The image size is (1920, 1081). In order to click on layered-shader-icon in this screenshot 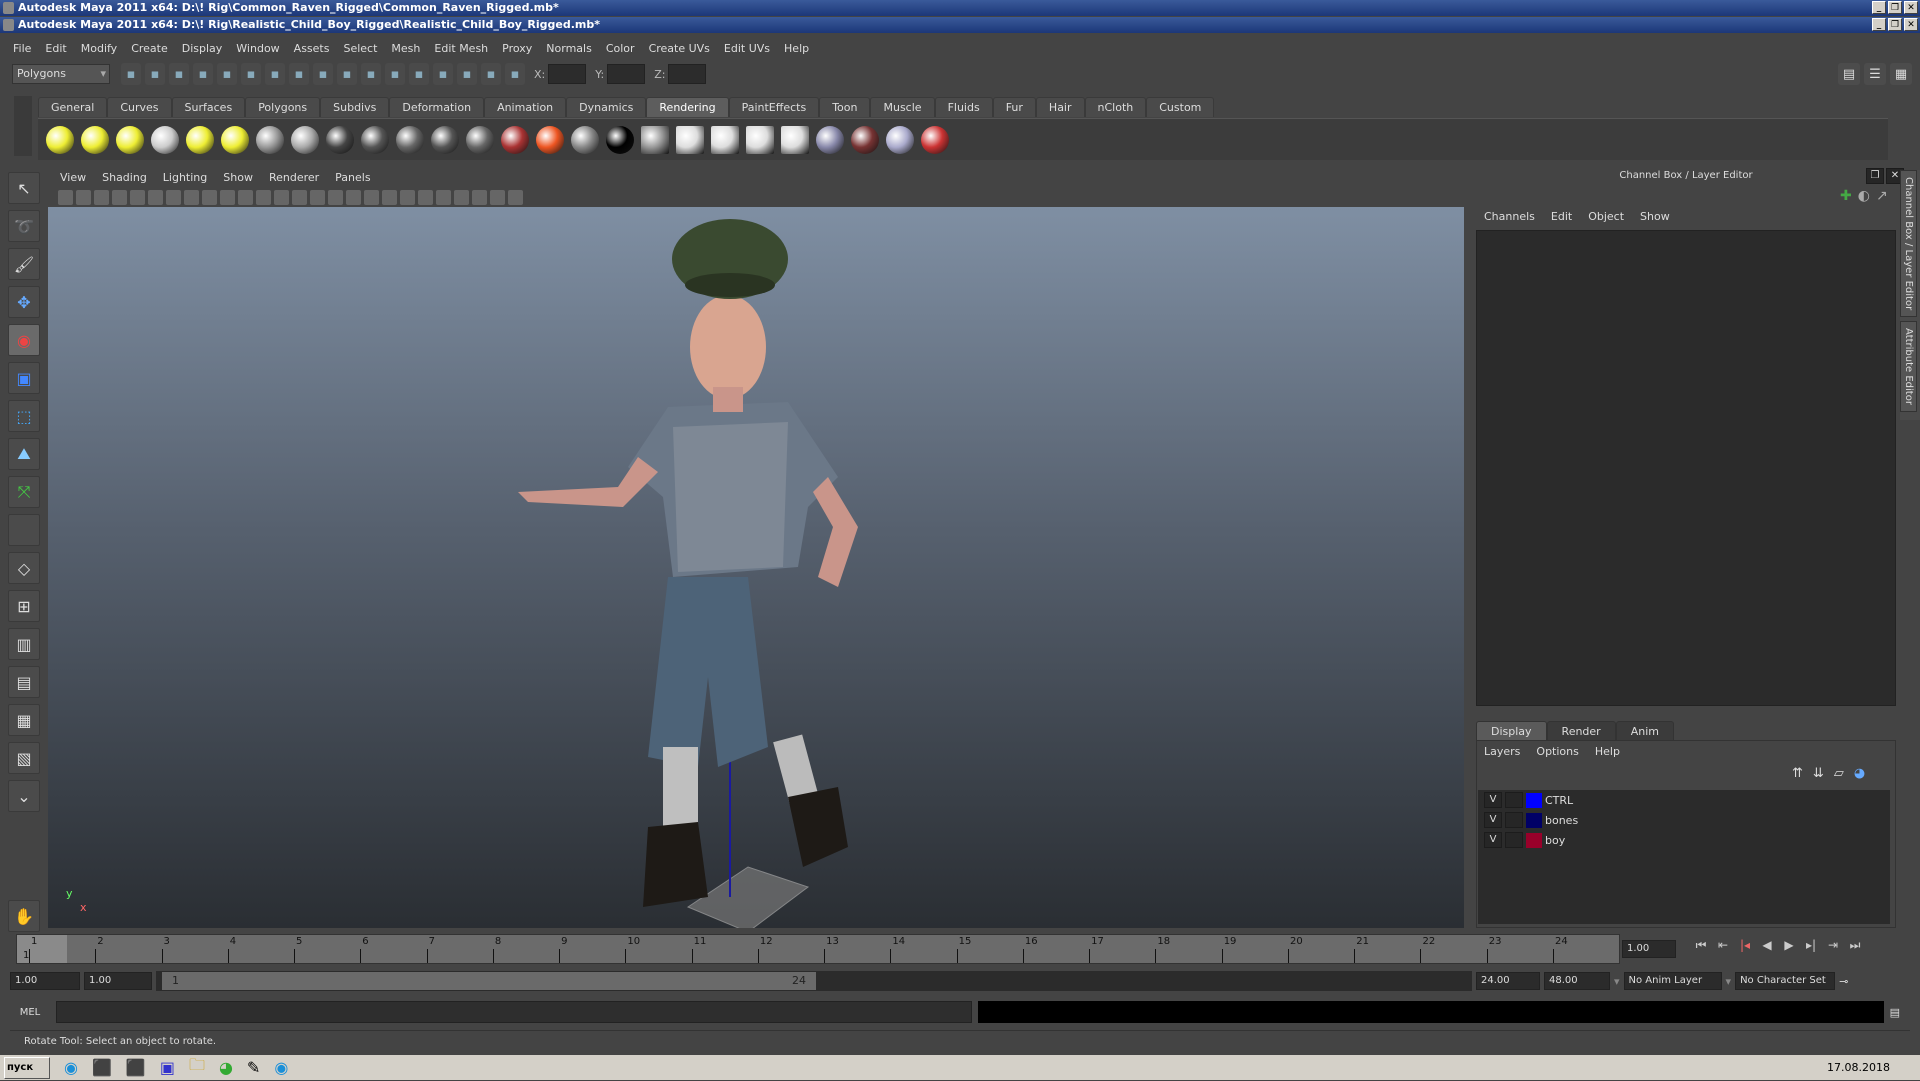, I will do `click(515, 139)`.